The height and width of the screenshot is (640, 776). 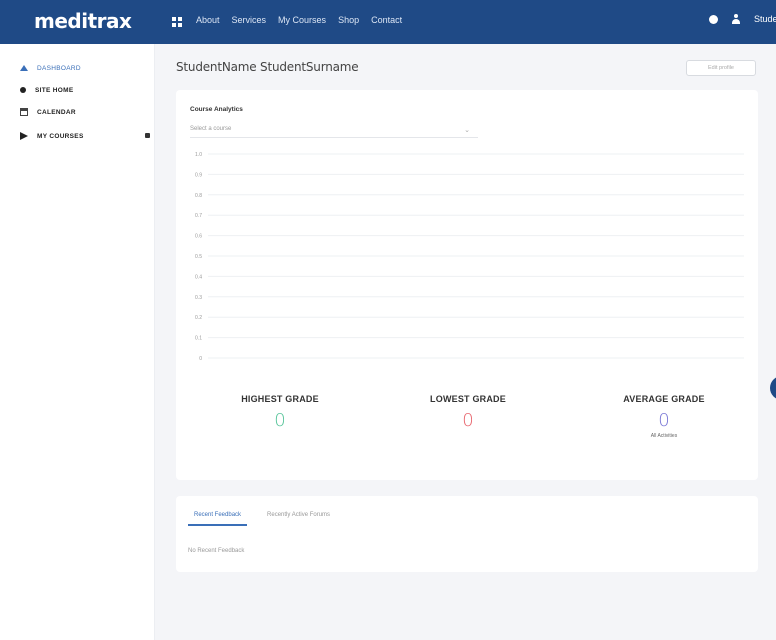 I want to click on lowest-grade: LOWEST GRADE 0, so click(x=468, y=412).